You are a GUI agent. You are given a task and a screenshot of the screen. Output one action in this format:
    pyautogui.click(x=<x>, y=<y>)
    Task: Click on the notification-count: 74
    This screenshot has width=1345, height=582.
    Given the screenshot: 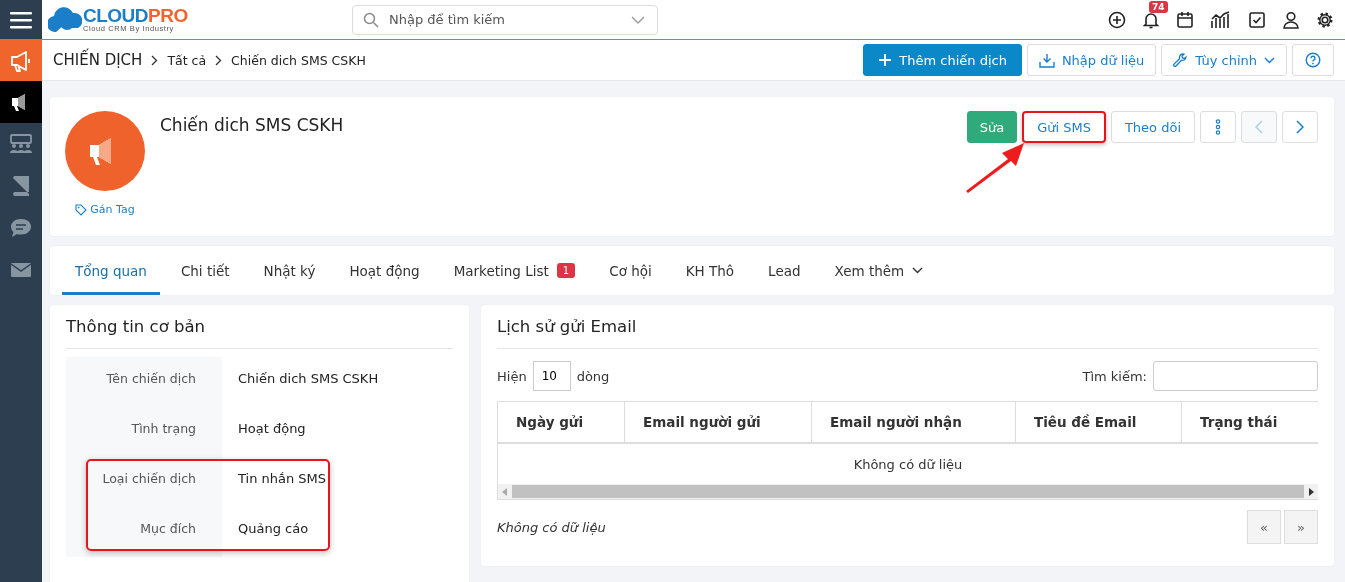 What is the action you would take?
    pyautogui.click(x=1158, y=6)
    